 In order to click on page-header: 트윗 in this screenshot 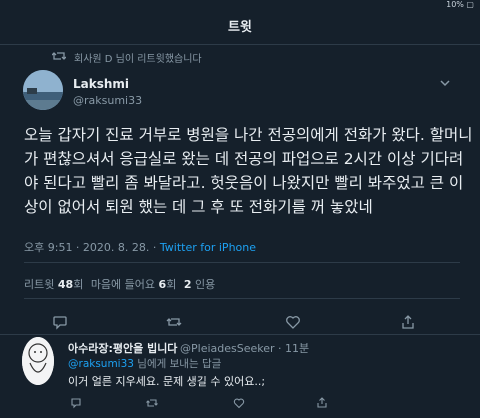, I will do `click(240, 29)`.